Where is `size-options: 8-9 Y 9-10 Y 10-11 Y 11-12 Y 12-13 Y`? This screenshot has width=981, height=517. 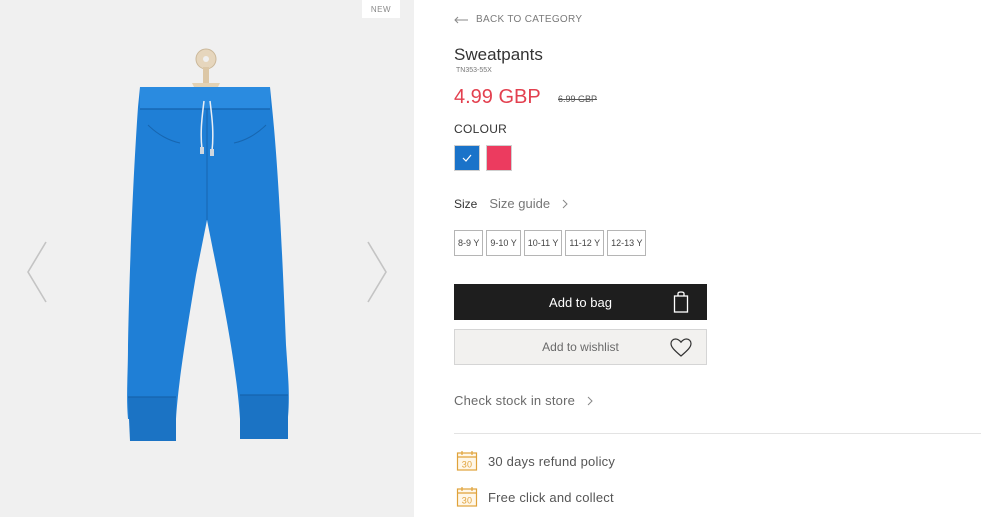
size-options: 8-9 Y 9-10 Y 10-11 Y 11-12 Y 12-13 Y is located at coordinates (550, 243).